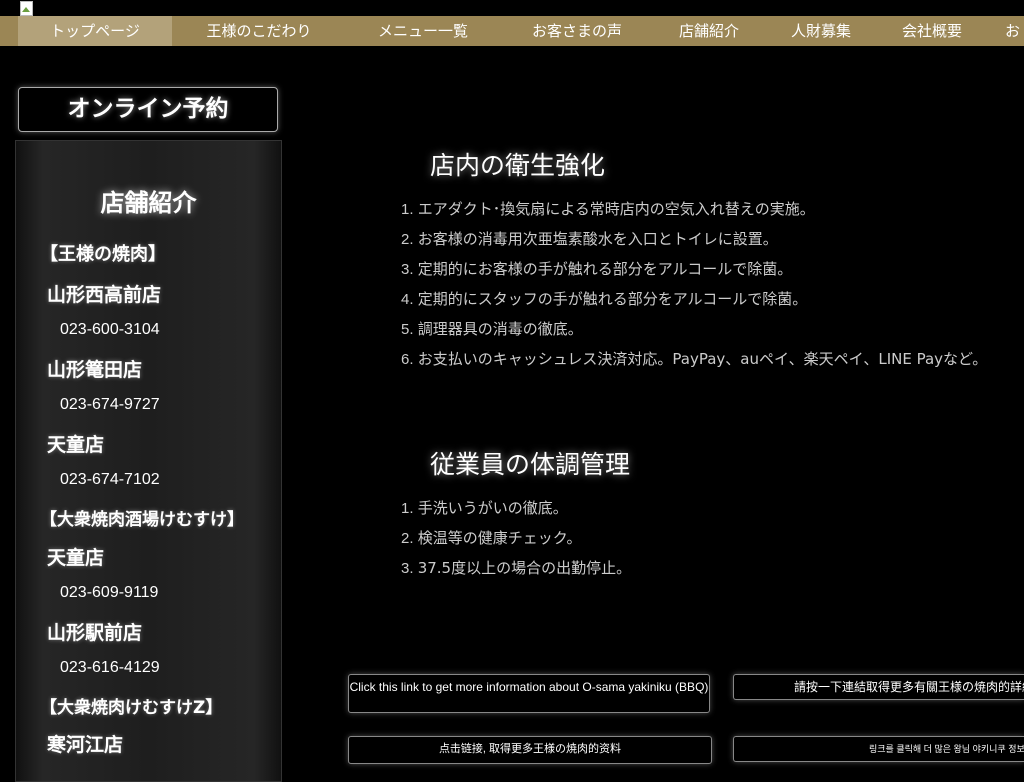 This screenshot has height=782, width=1024. What do you see at coordinates (604, 299) in the screenshot?
I see `list-item: 4. 定期的にスタッフの手が触れる部分をアルコールで除菌。` at bounding box center [604, 299].